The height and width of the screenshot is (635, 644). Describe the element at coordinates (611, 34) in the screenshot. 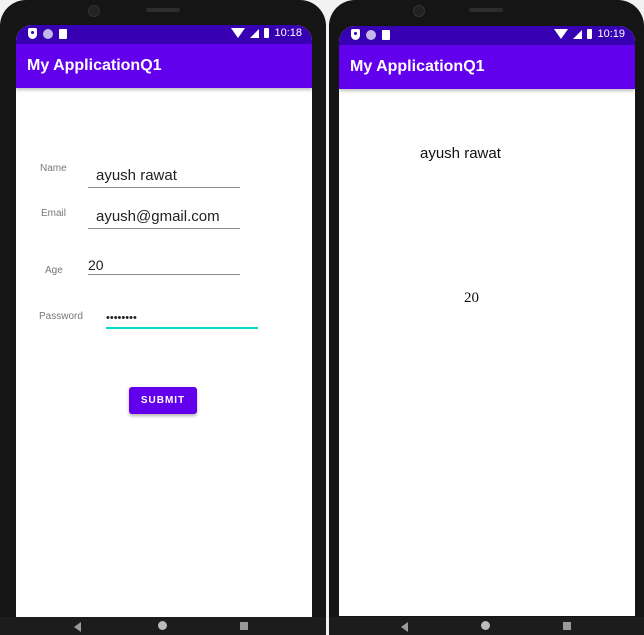

I see `status-time: 10:19` at that location.